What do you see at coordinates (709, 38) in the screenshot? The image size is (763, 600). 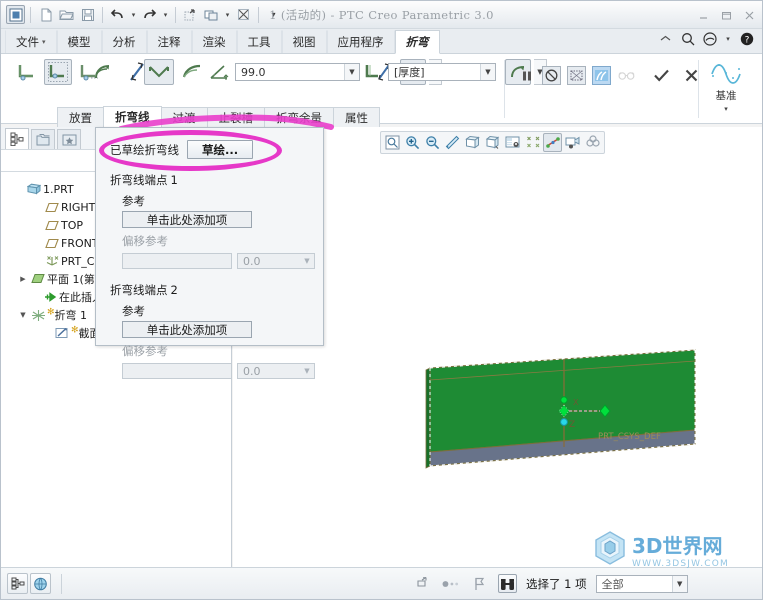 I see `help-center-icon` at bounding box center [709, 38].